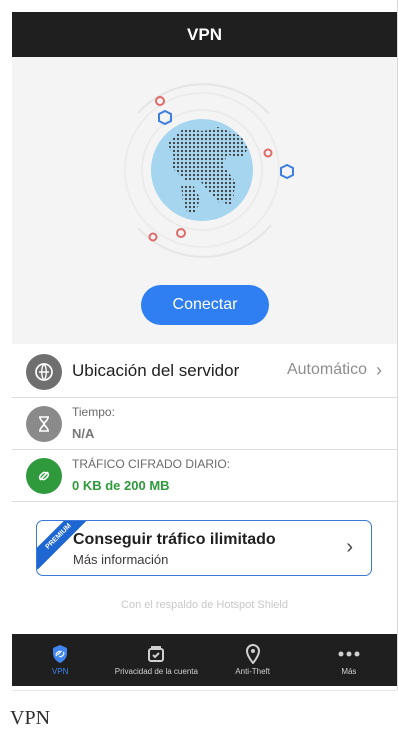  I want to click on nav-item-vpn-label: VPN, so click(60, 671).